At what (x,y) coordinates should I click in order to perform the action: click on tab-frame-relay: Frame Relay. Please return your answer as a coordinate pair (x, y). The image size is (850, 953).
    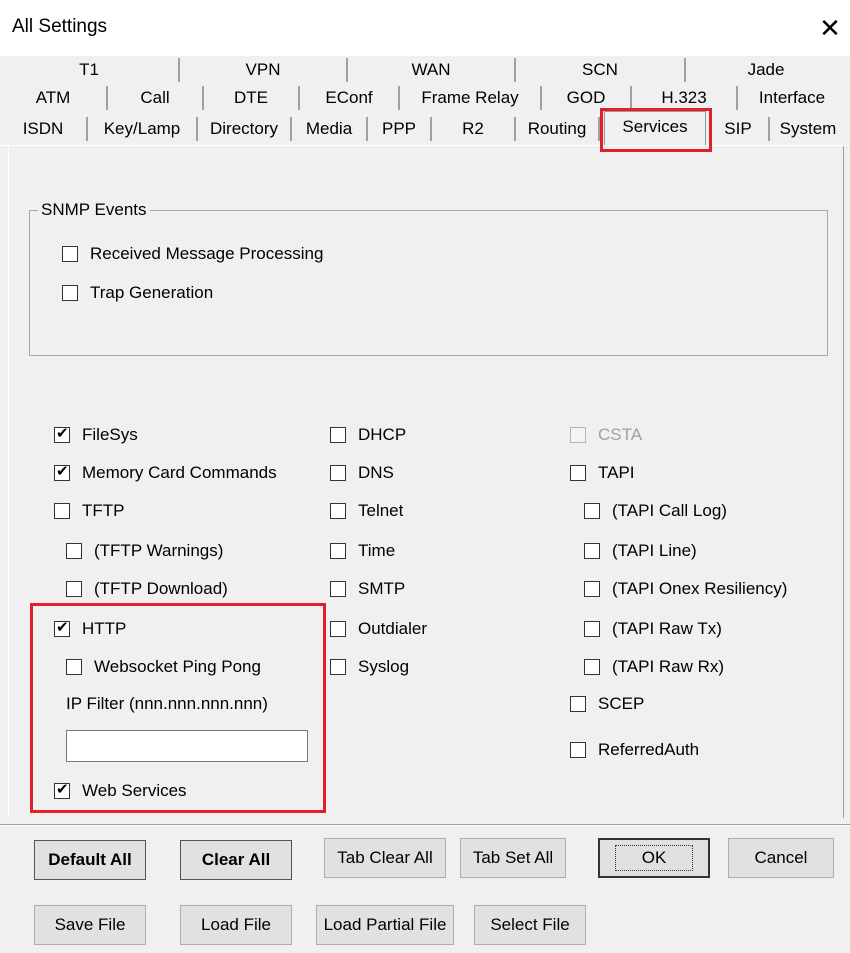
    Looking at the image, I should click on (471, 98).